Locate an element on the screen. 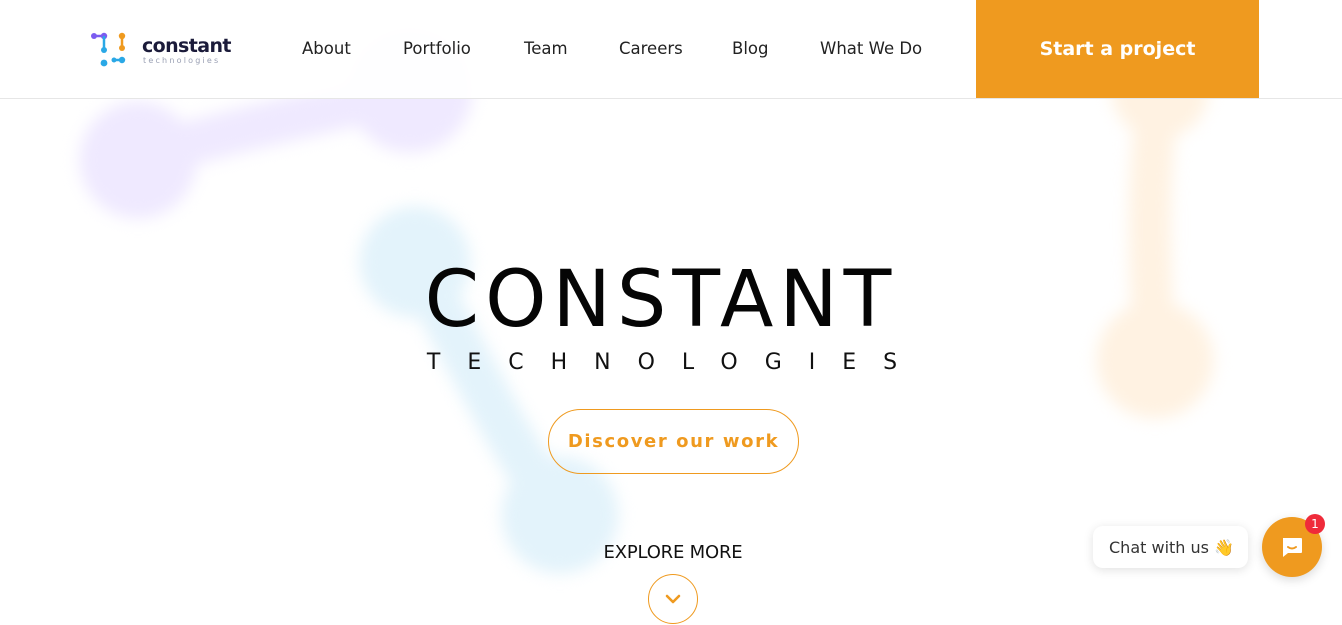  logo-mark-icon is located at coordinates (108, 49).